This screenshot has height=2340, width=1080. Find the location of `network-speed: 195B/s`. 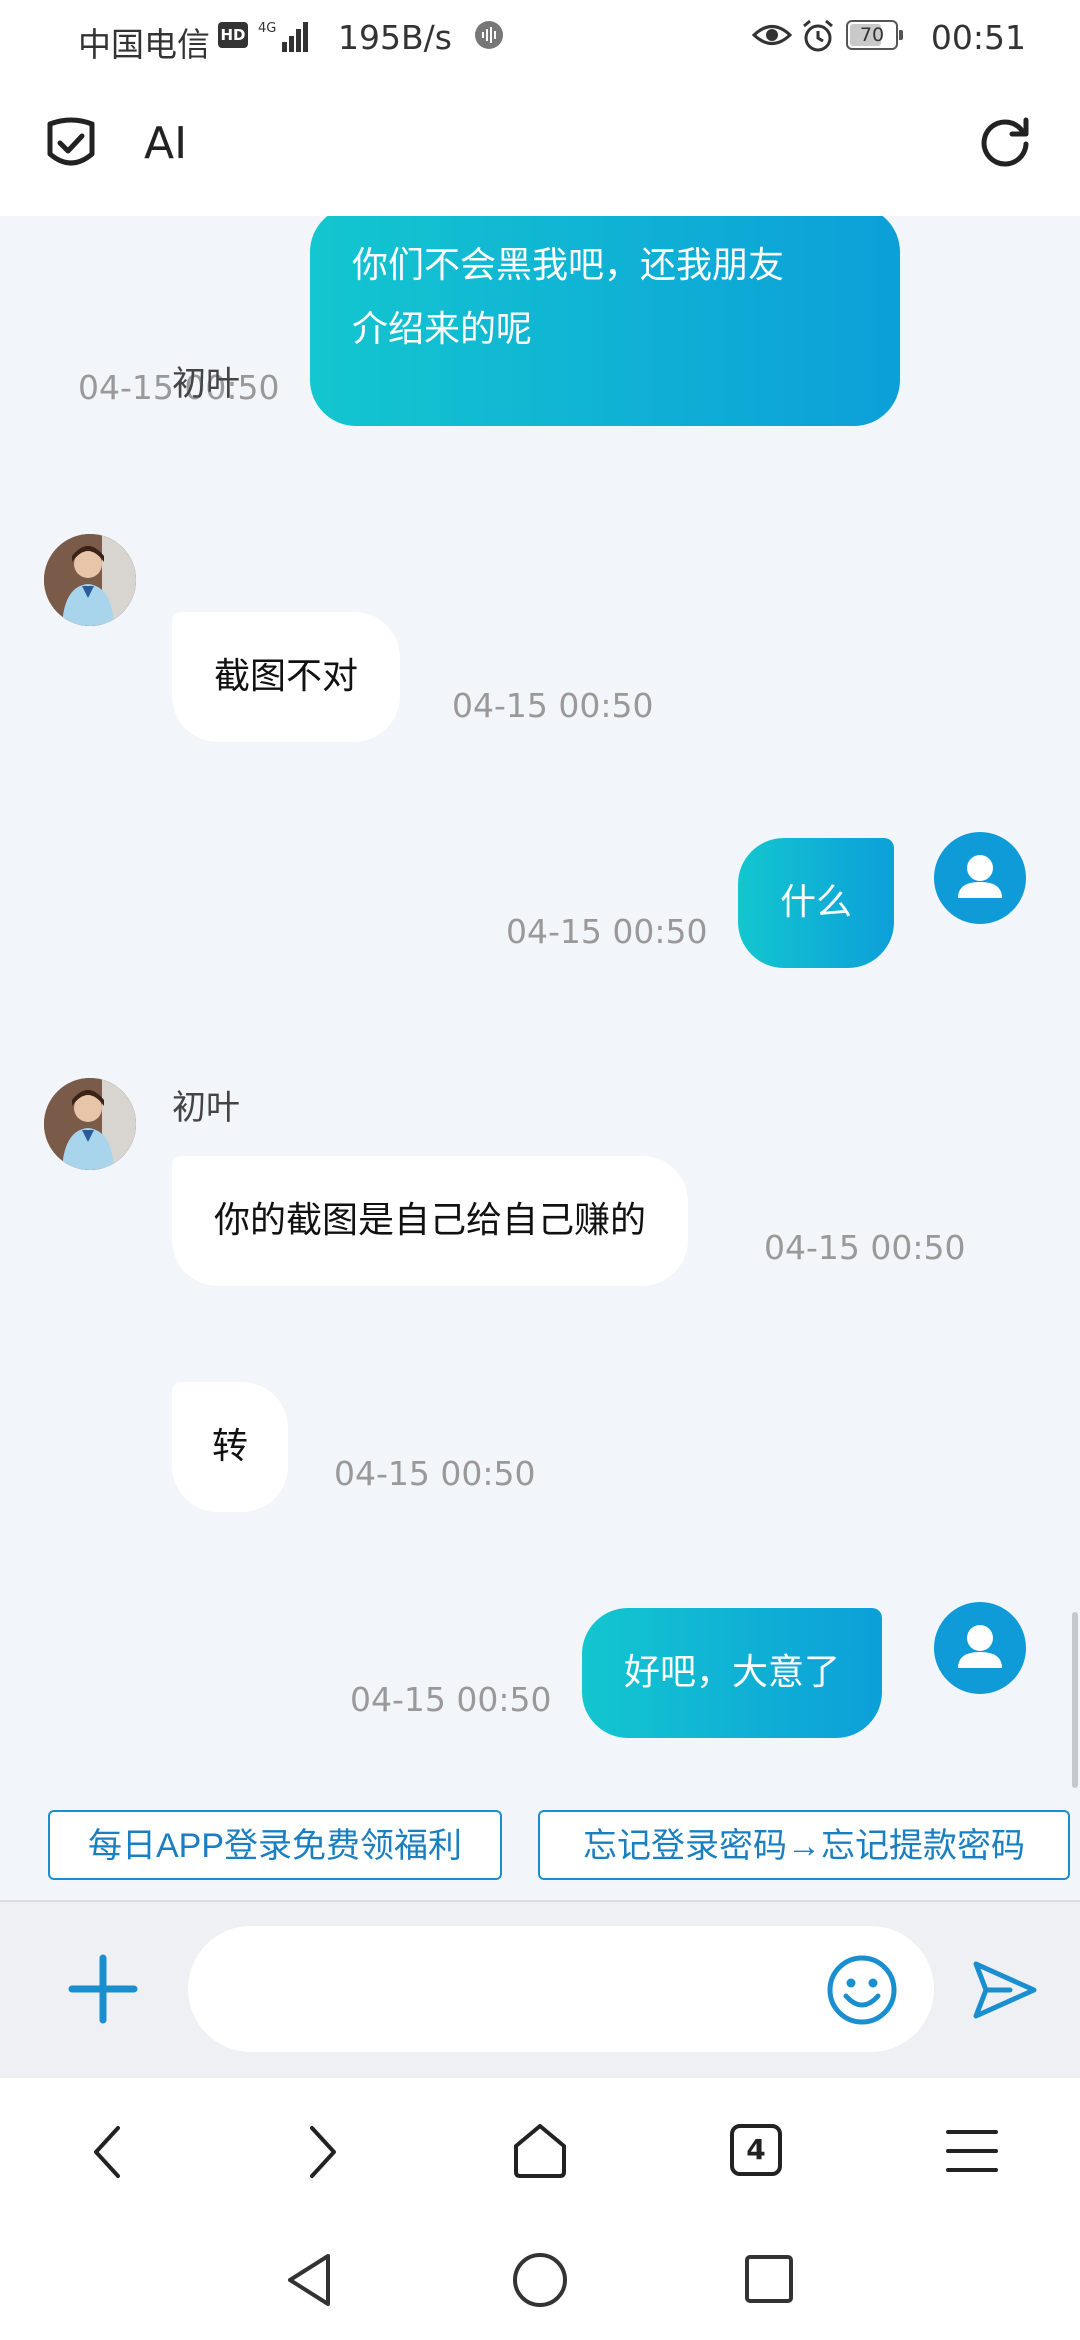

network-speed: 195B/s is located at coordinates (395, 37).